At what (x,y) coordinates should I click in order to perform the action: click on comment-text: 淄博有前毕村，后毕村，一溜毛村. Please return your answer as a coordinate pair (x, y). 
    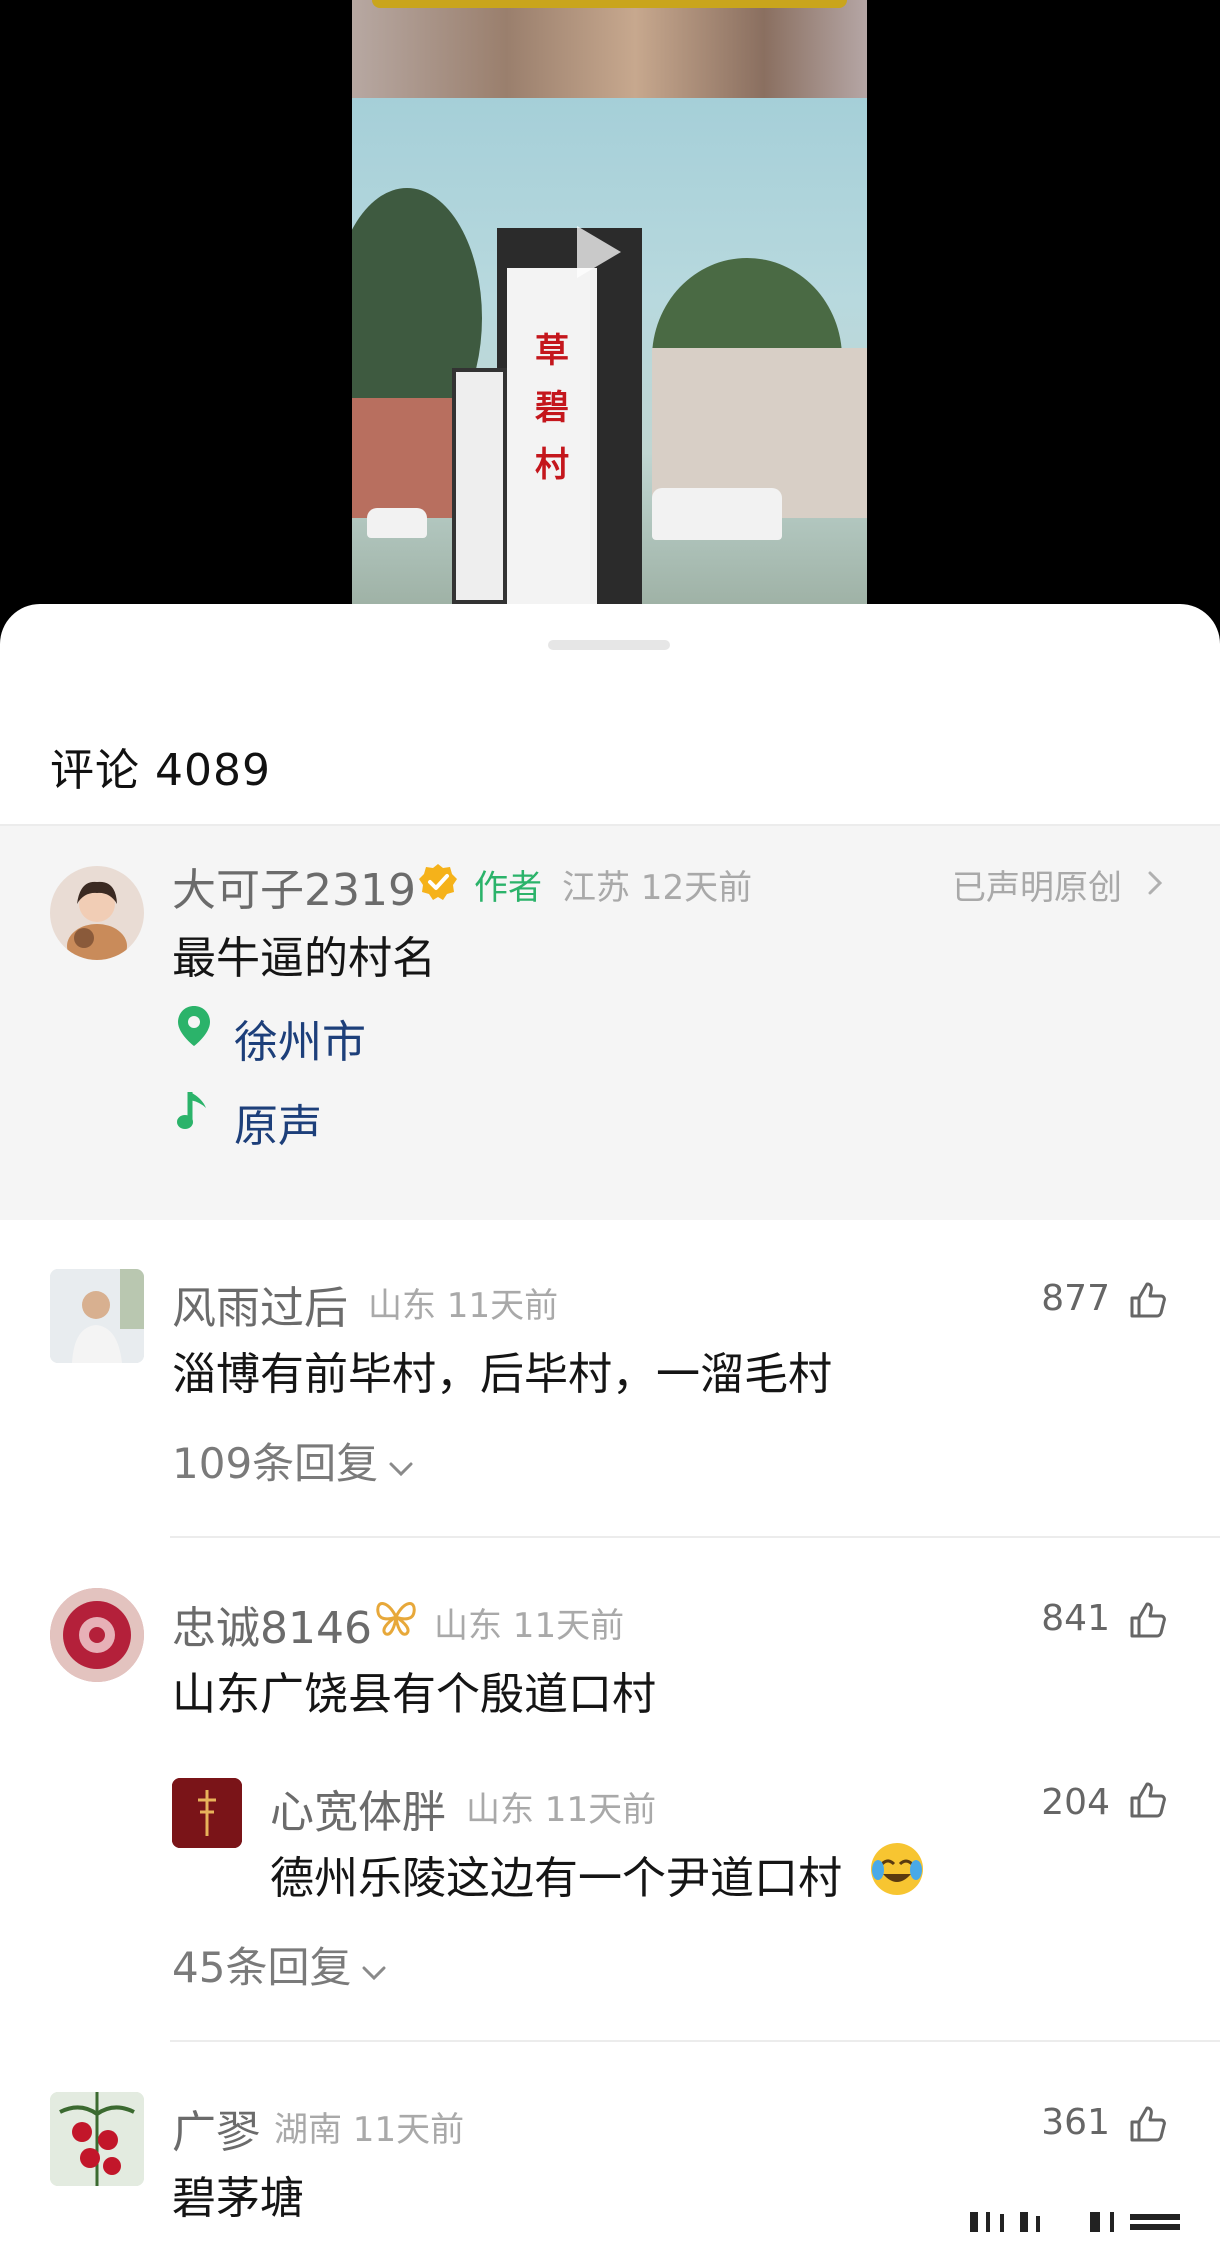
    Looking at the image, I should click on (502, 1374).